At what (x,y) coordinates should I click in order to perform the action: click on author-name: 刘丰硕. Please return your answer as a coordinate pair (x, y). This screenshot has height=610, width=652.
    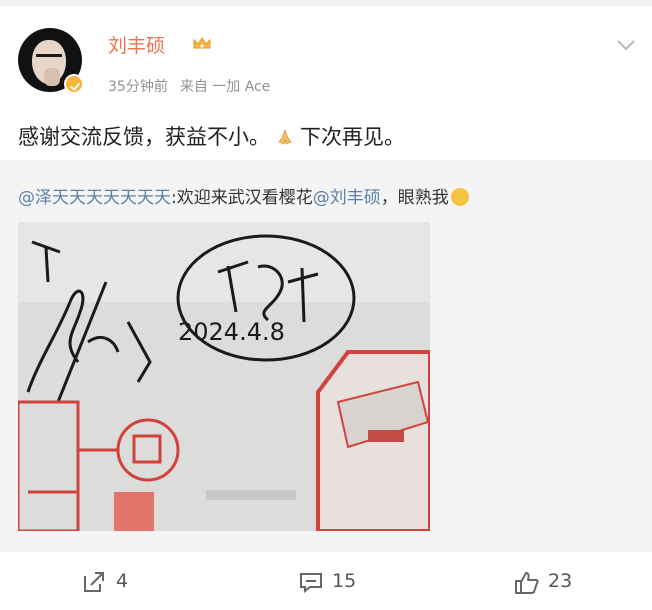
    Looking at the image, I should click on (136, 44).